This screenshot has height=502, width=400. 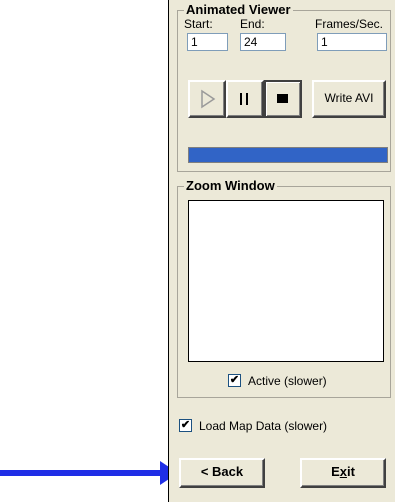 I want to click on stop-button, so click(x=283, y=99).